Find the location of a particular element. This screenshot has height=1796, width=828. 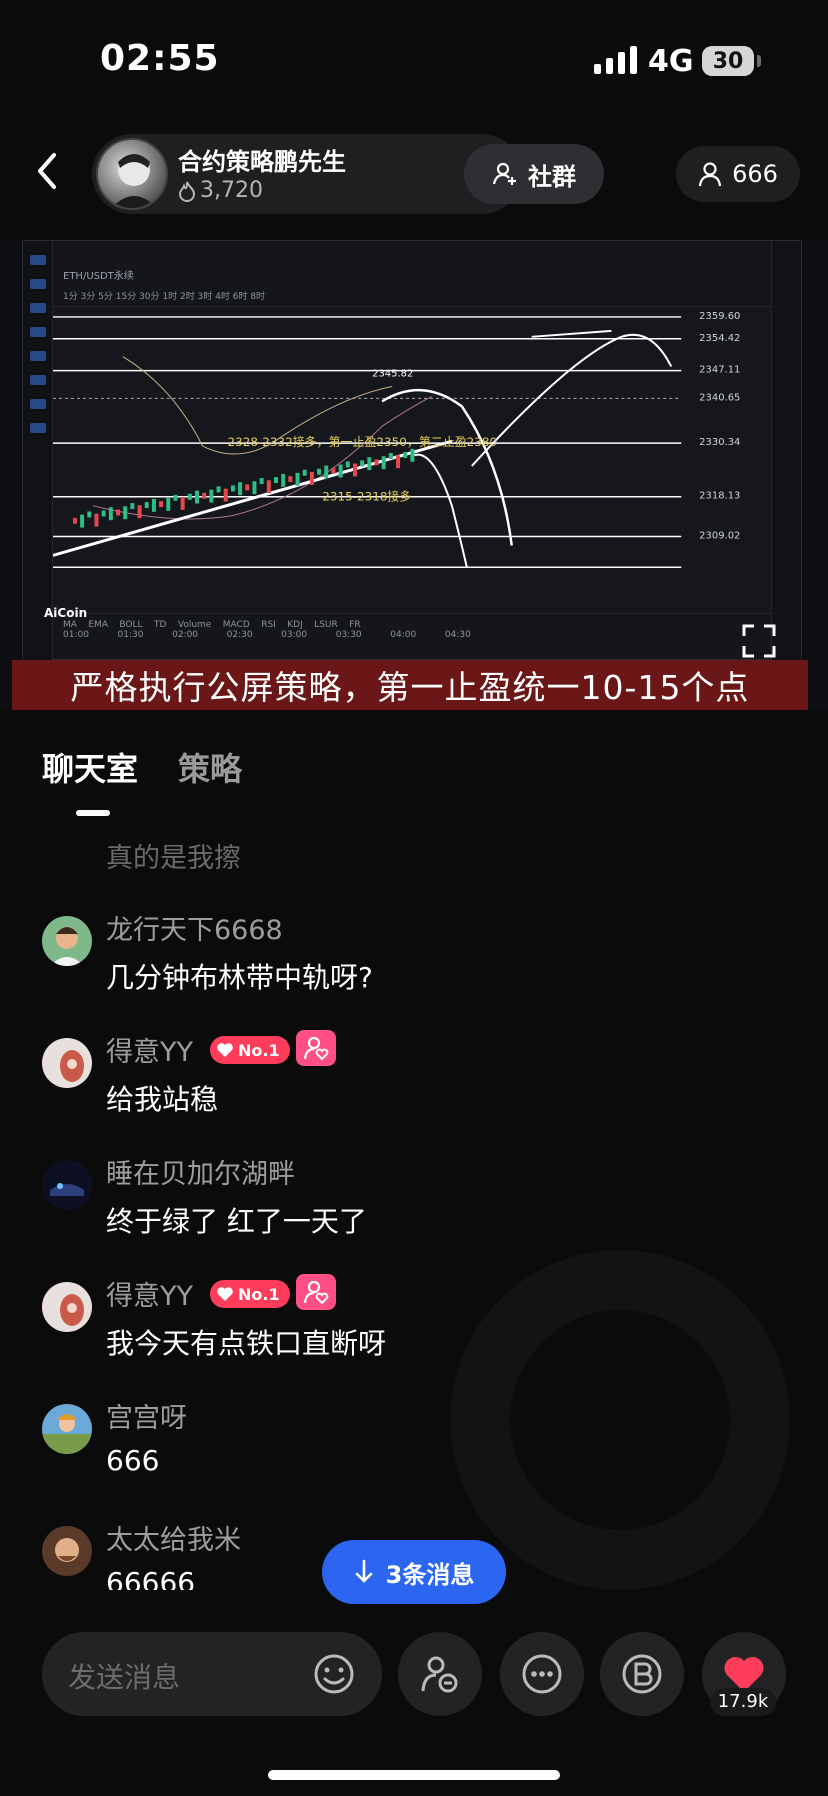

chat-message: 得意YY No.1 给我站稳 is located at coordinates (422, 1085).